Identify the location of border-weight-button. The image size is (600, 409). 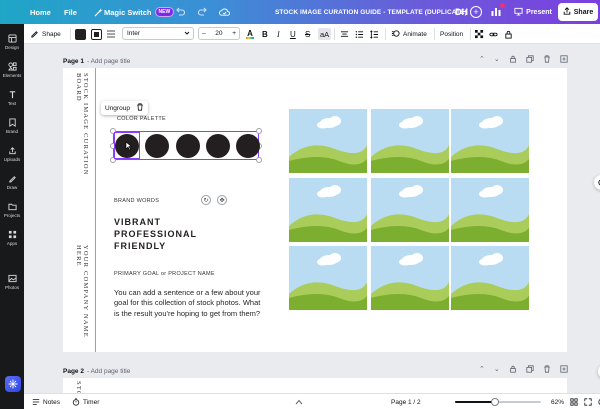
(111, 34).